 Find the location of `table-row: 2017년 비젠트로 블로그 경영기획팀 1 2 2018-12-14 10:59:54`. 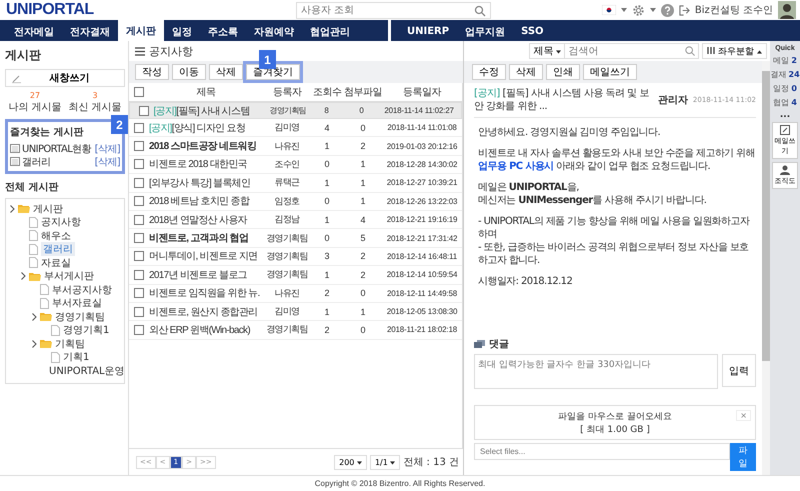

table-row: 2017년 비젠트로 블로그 경영기획팀 1 2 2018-12-14 10:59:54 is located at coordinates (295, 275).